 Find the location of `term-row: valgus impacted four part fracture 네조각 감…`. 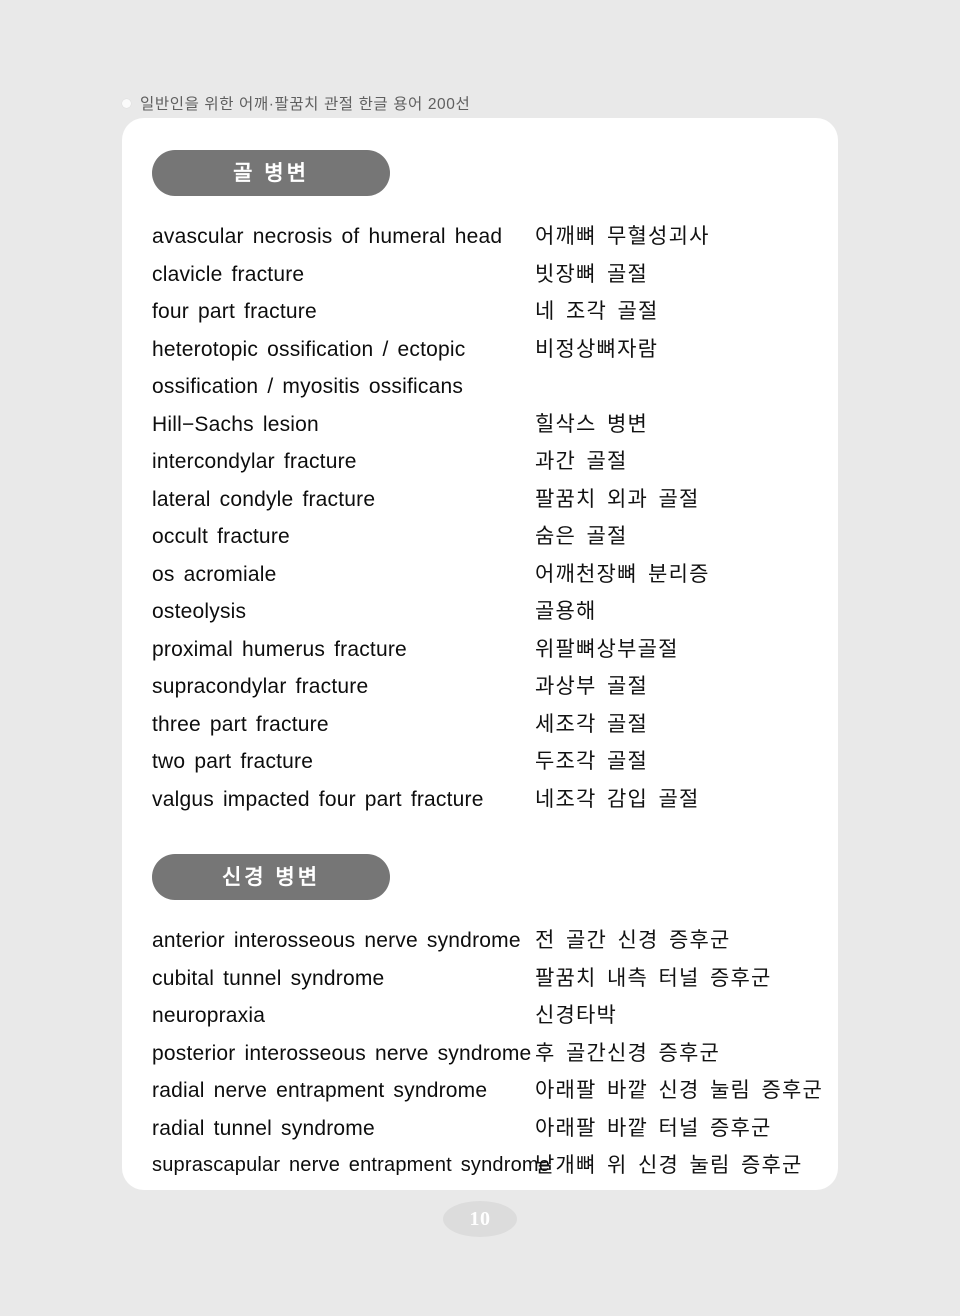

term-row: valgus impacted four part fracture 네조각 감… is located at coordinates (480, 800).